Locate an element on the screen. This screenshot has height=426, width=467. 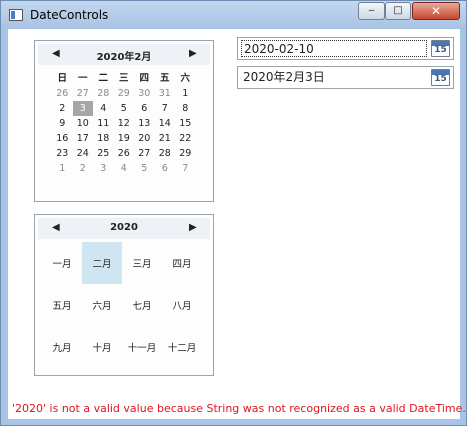
calendar-title: 2020年2月 is located at coordinates (124, 55).